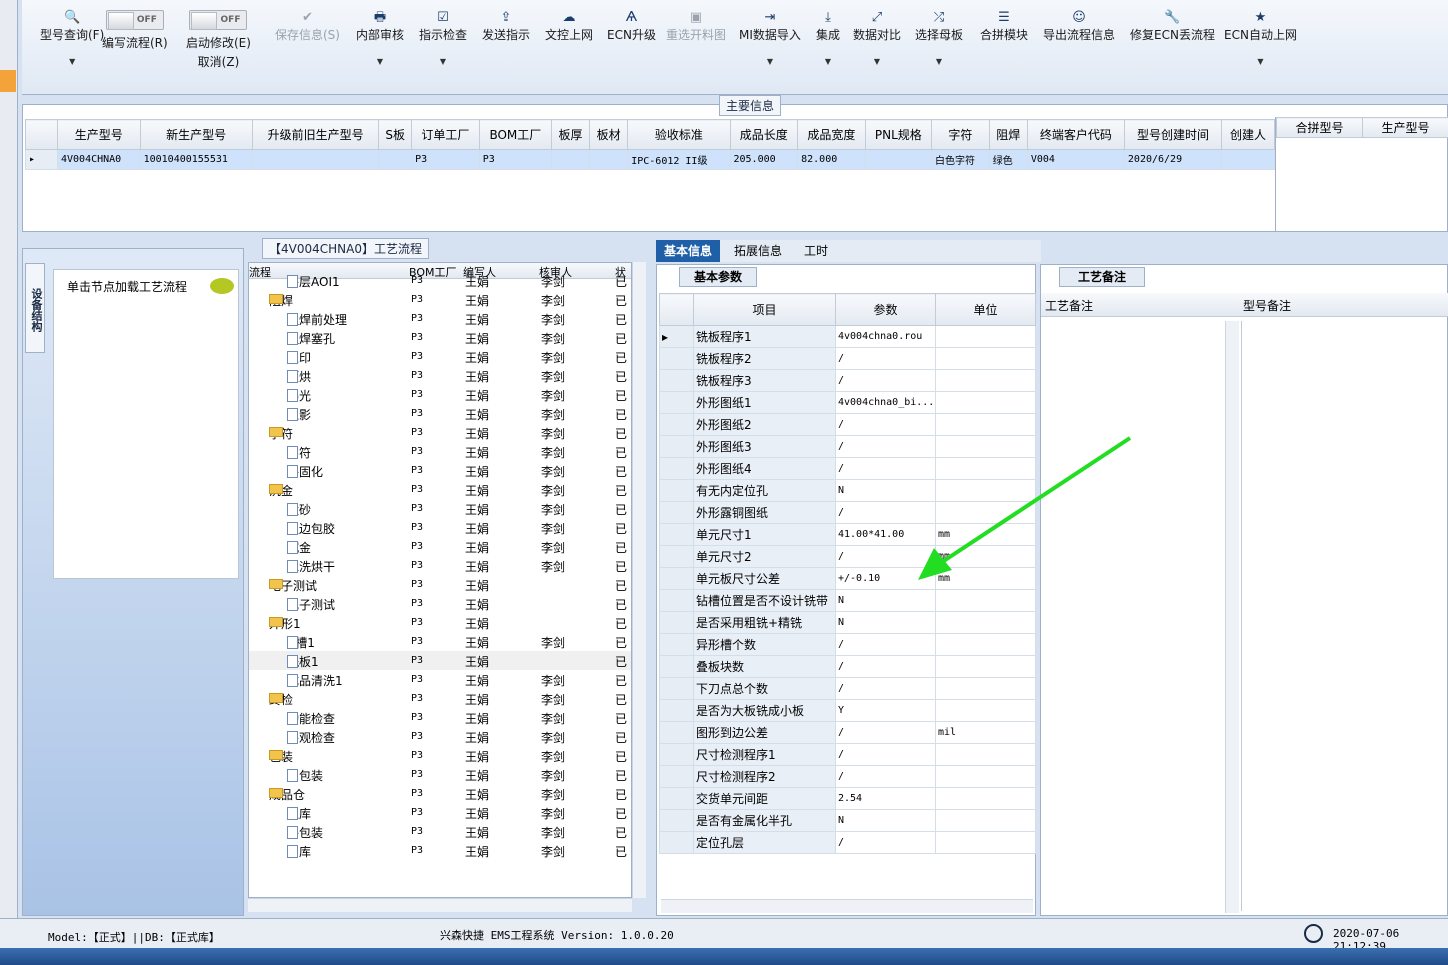 Image resolution: width=1448 pixels, height=965 pixels. What do you see at coordinates (885, 710) in the screenshot?
I see `param-value: Y` at bounding box center [885, 710].